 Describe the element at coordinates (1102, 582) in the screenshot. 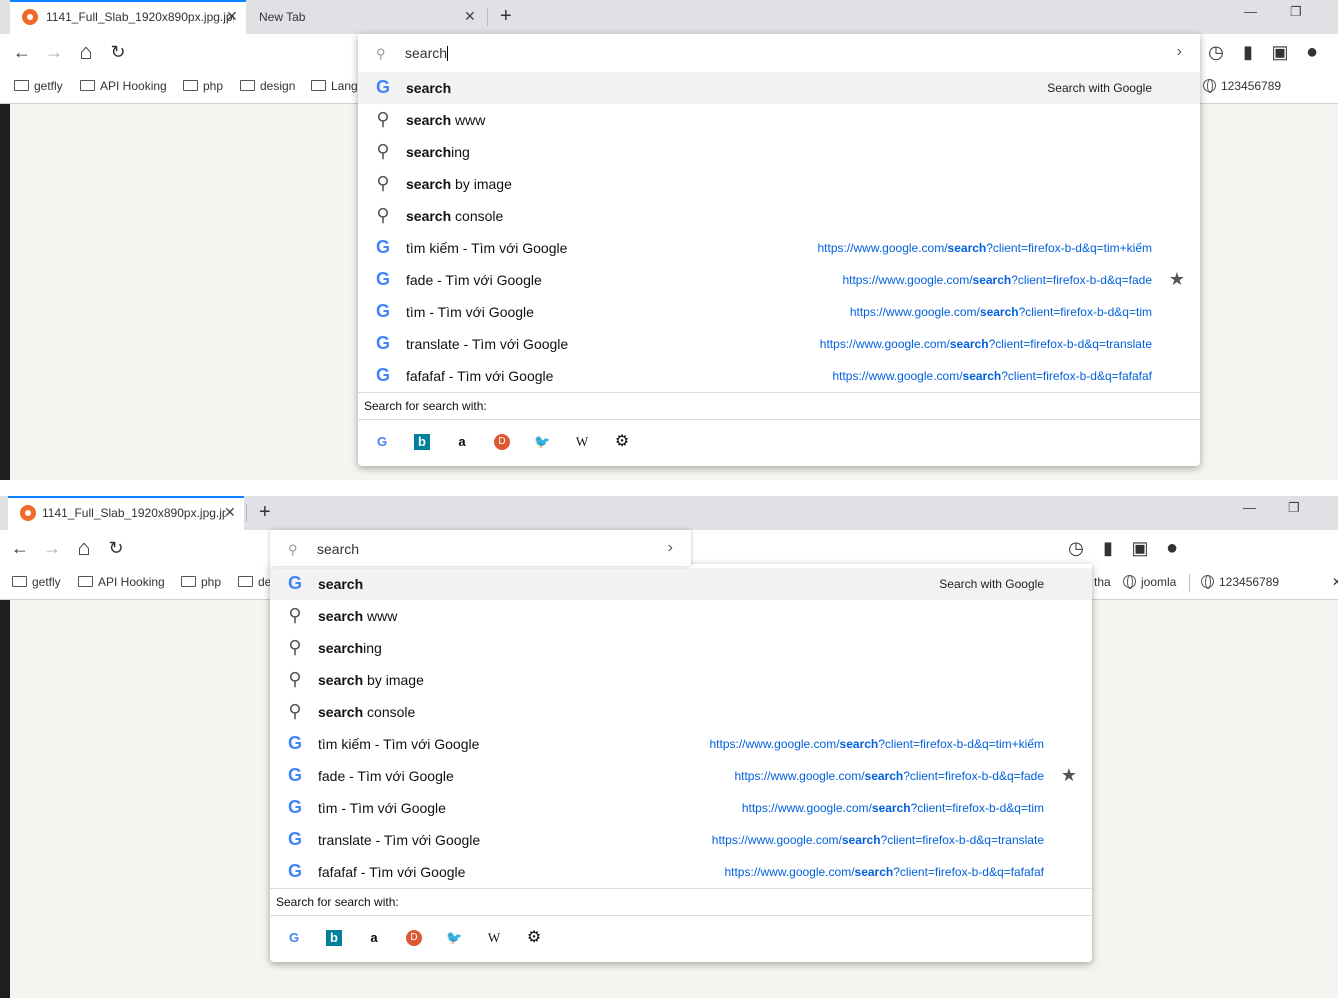

I see `bookmark-tha: tha` at that location.